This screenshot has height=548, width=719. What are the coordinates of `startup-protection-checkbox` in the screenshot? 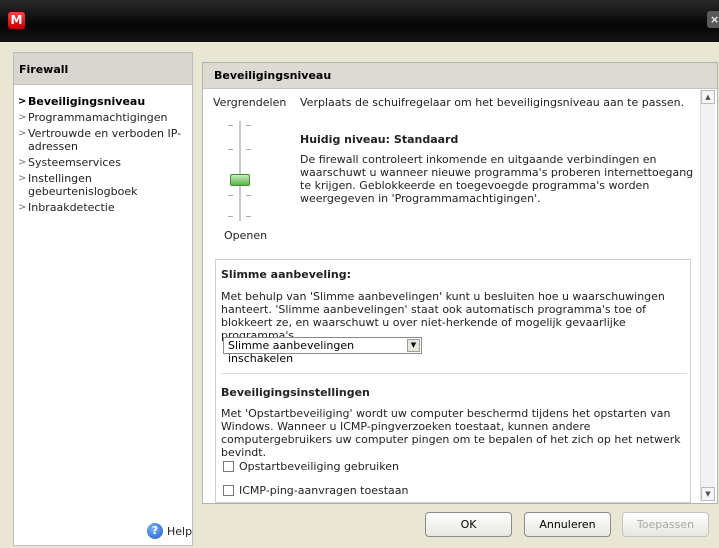 It's located at (228, 466).